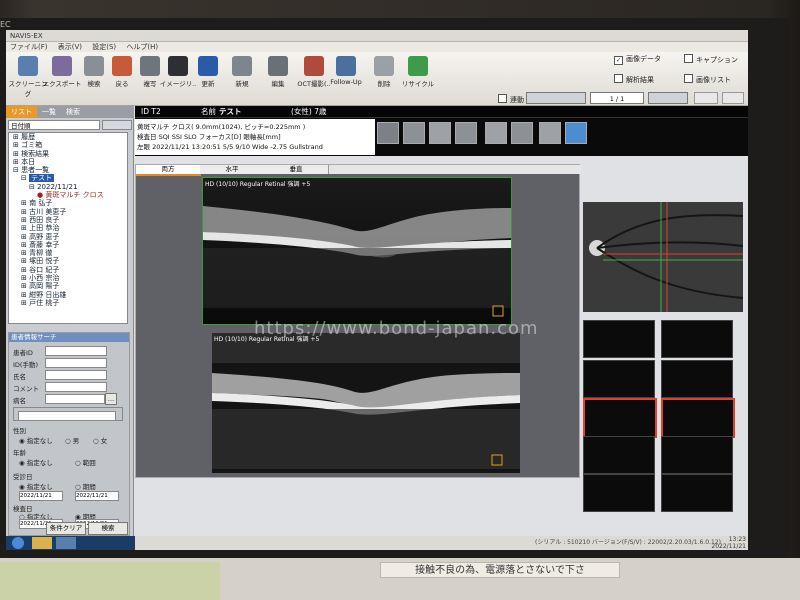 The height and width of the screenshot is (600, 800). Describe the element at coordinates (68, 286) in the screenshot. I see `tree-item: ⊞ 高岡 陽子` at that location.